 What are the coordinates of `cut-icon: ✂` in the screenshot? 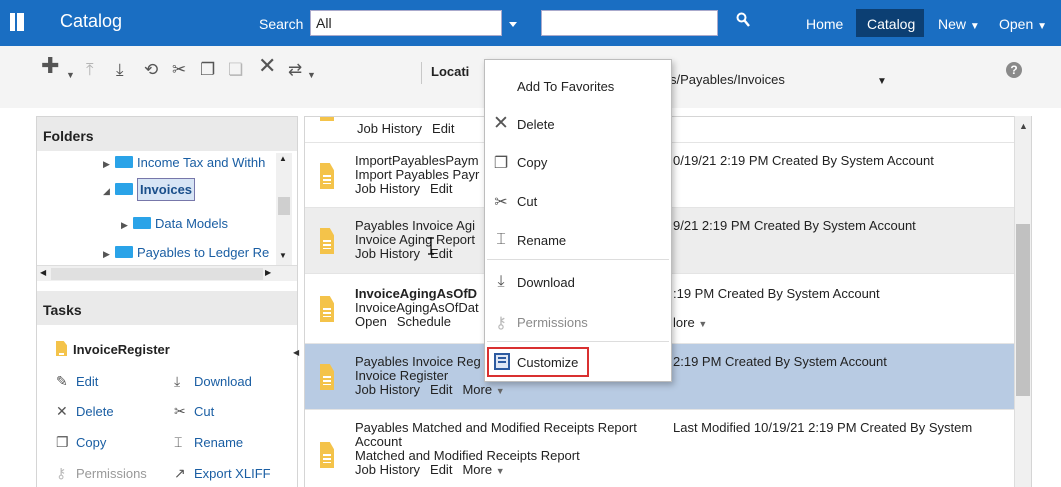 It's located at (179, 70).